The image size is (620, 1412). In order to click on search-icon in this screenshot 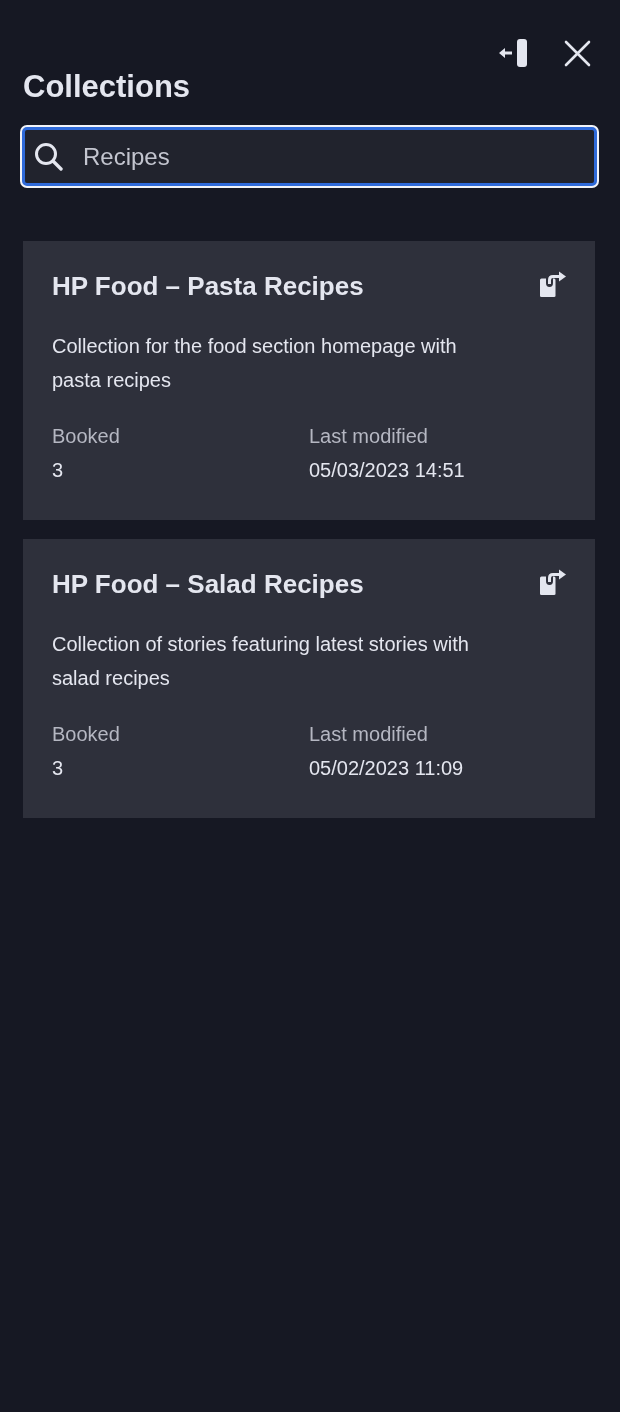, I will do `click(48, 156)`.